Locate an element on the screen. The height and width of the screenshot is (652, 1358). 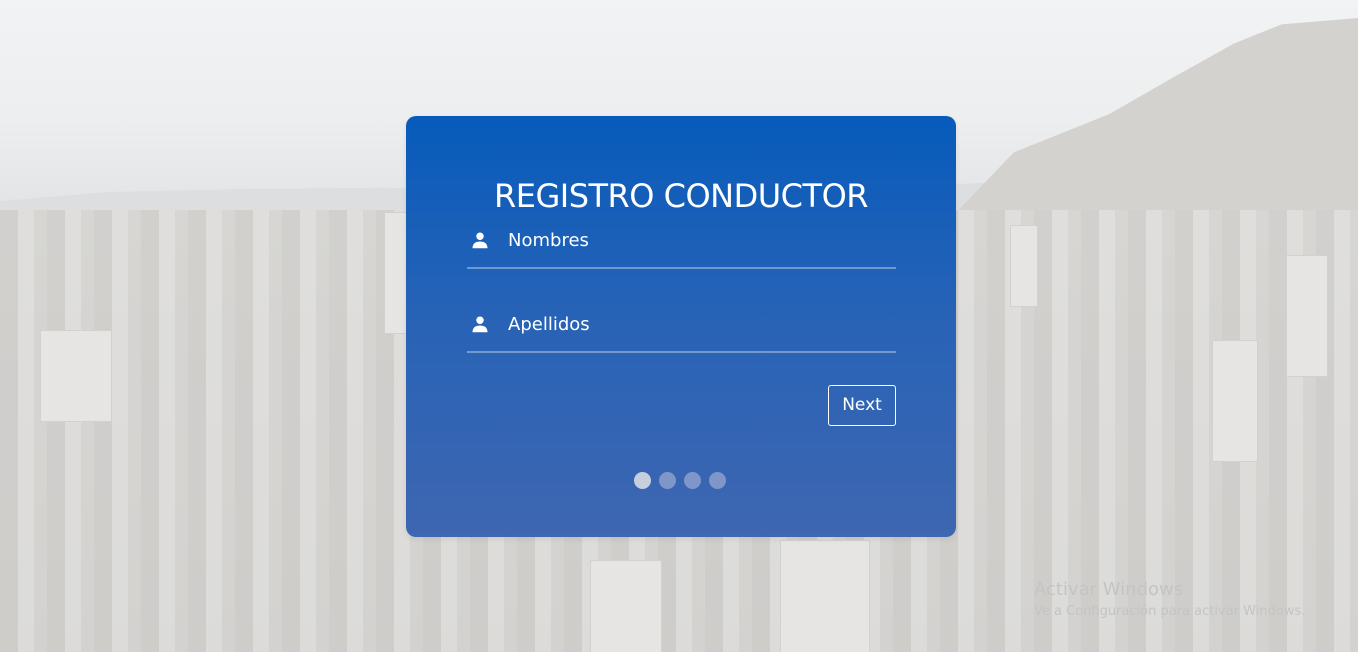
step-indicator is located at coordinates (680, 480).